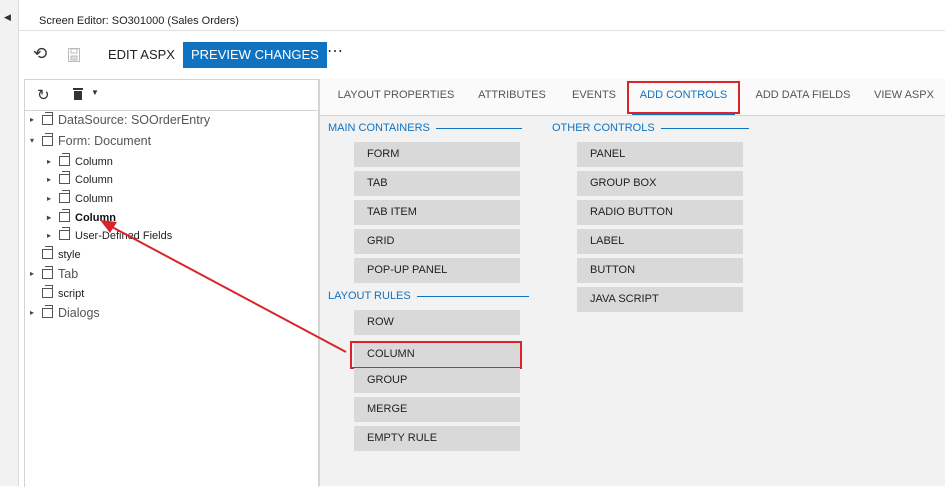  What do you see at coordinates (437, 380) in the screenshot?
I see `control-group: GROUP` at bounding box center [437, 380].